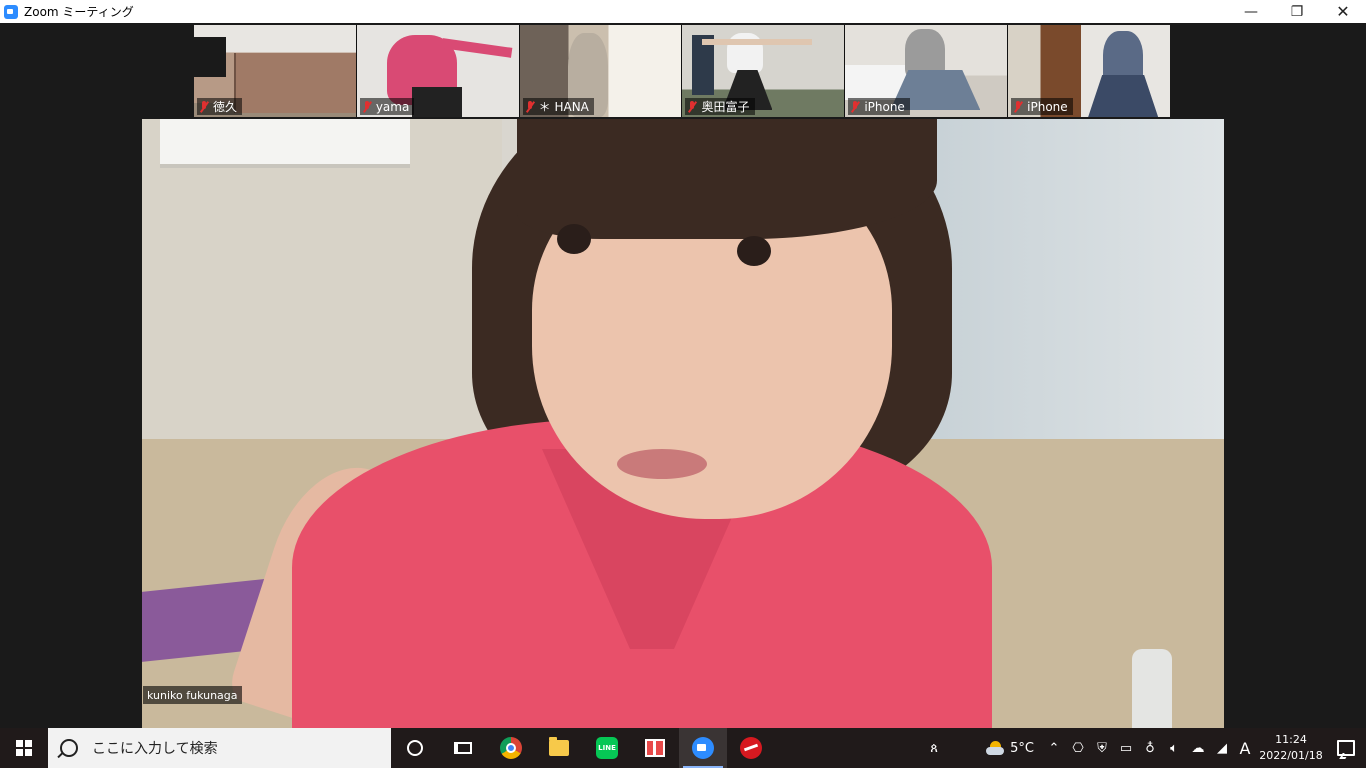 This screenshot has width=1366, height=768. Describe the element at coordinates (1343, 11) in the screenshot. I see `close-button: ✕` at that location.